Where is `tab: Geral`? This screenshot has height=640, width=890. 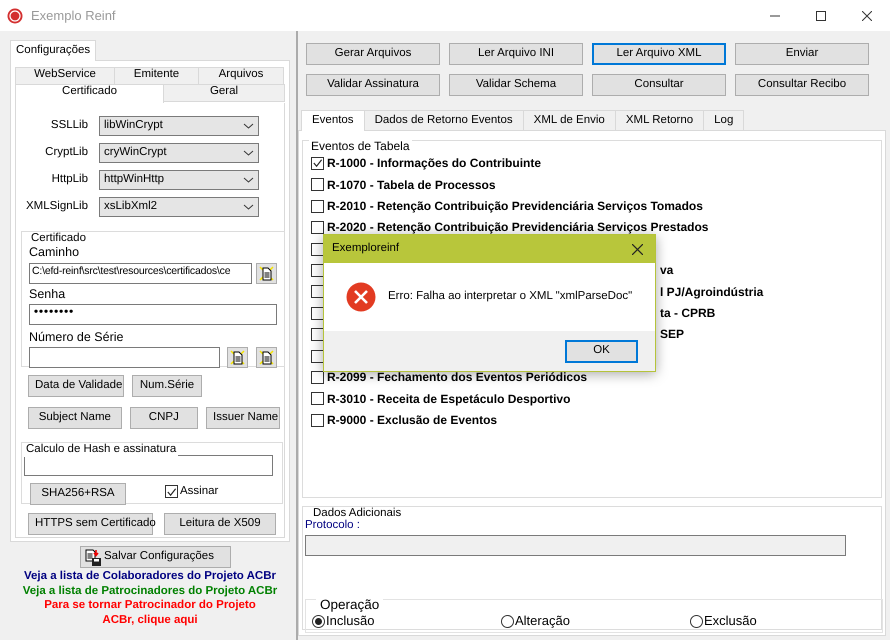 tab: Geral is located at coordinates (224, 93).